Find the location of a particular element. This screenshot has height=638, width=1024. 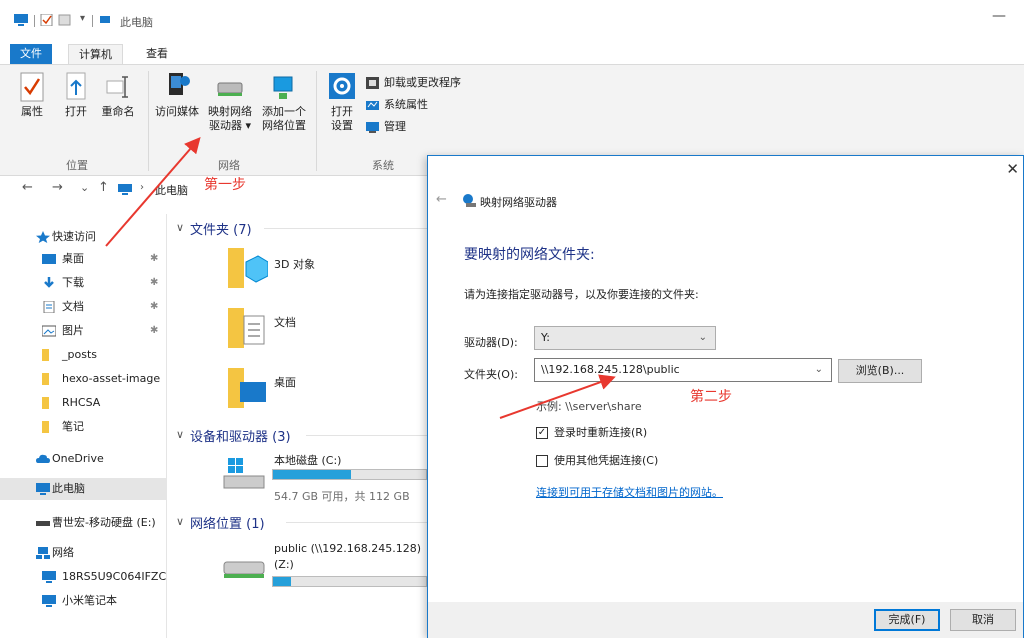

nav-item-label: 曹世宏-移动硬盘 (E:) is located at coordinates (104, 522).